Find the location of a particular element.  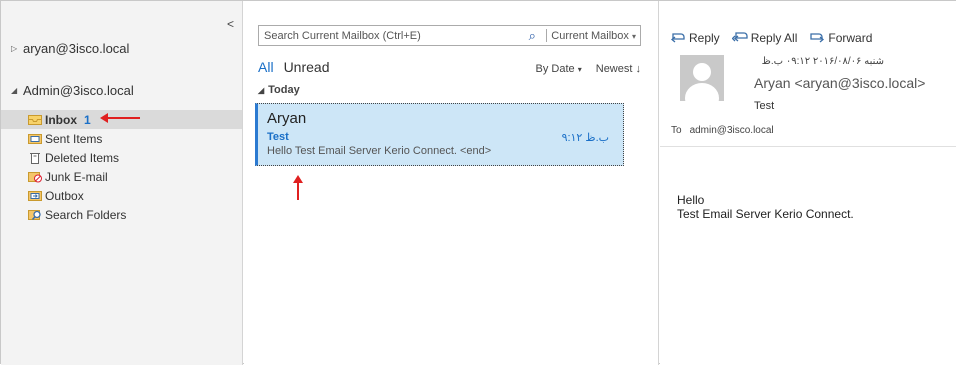

search-folder-icon is located at coordinates (35, 214).